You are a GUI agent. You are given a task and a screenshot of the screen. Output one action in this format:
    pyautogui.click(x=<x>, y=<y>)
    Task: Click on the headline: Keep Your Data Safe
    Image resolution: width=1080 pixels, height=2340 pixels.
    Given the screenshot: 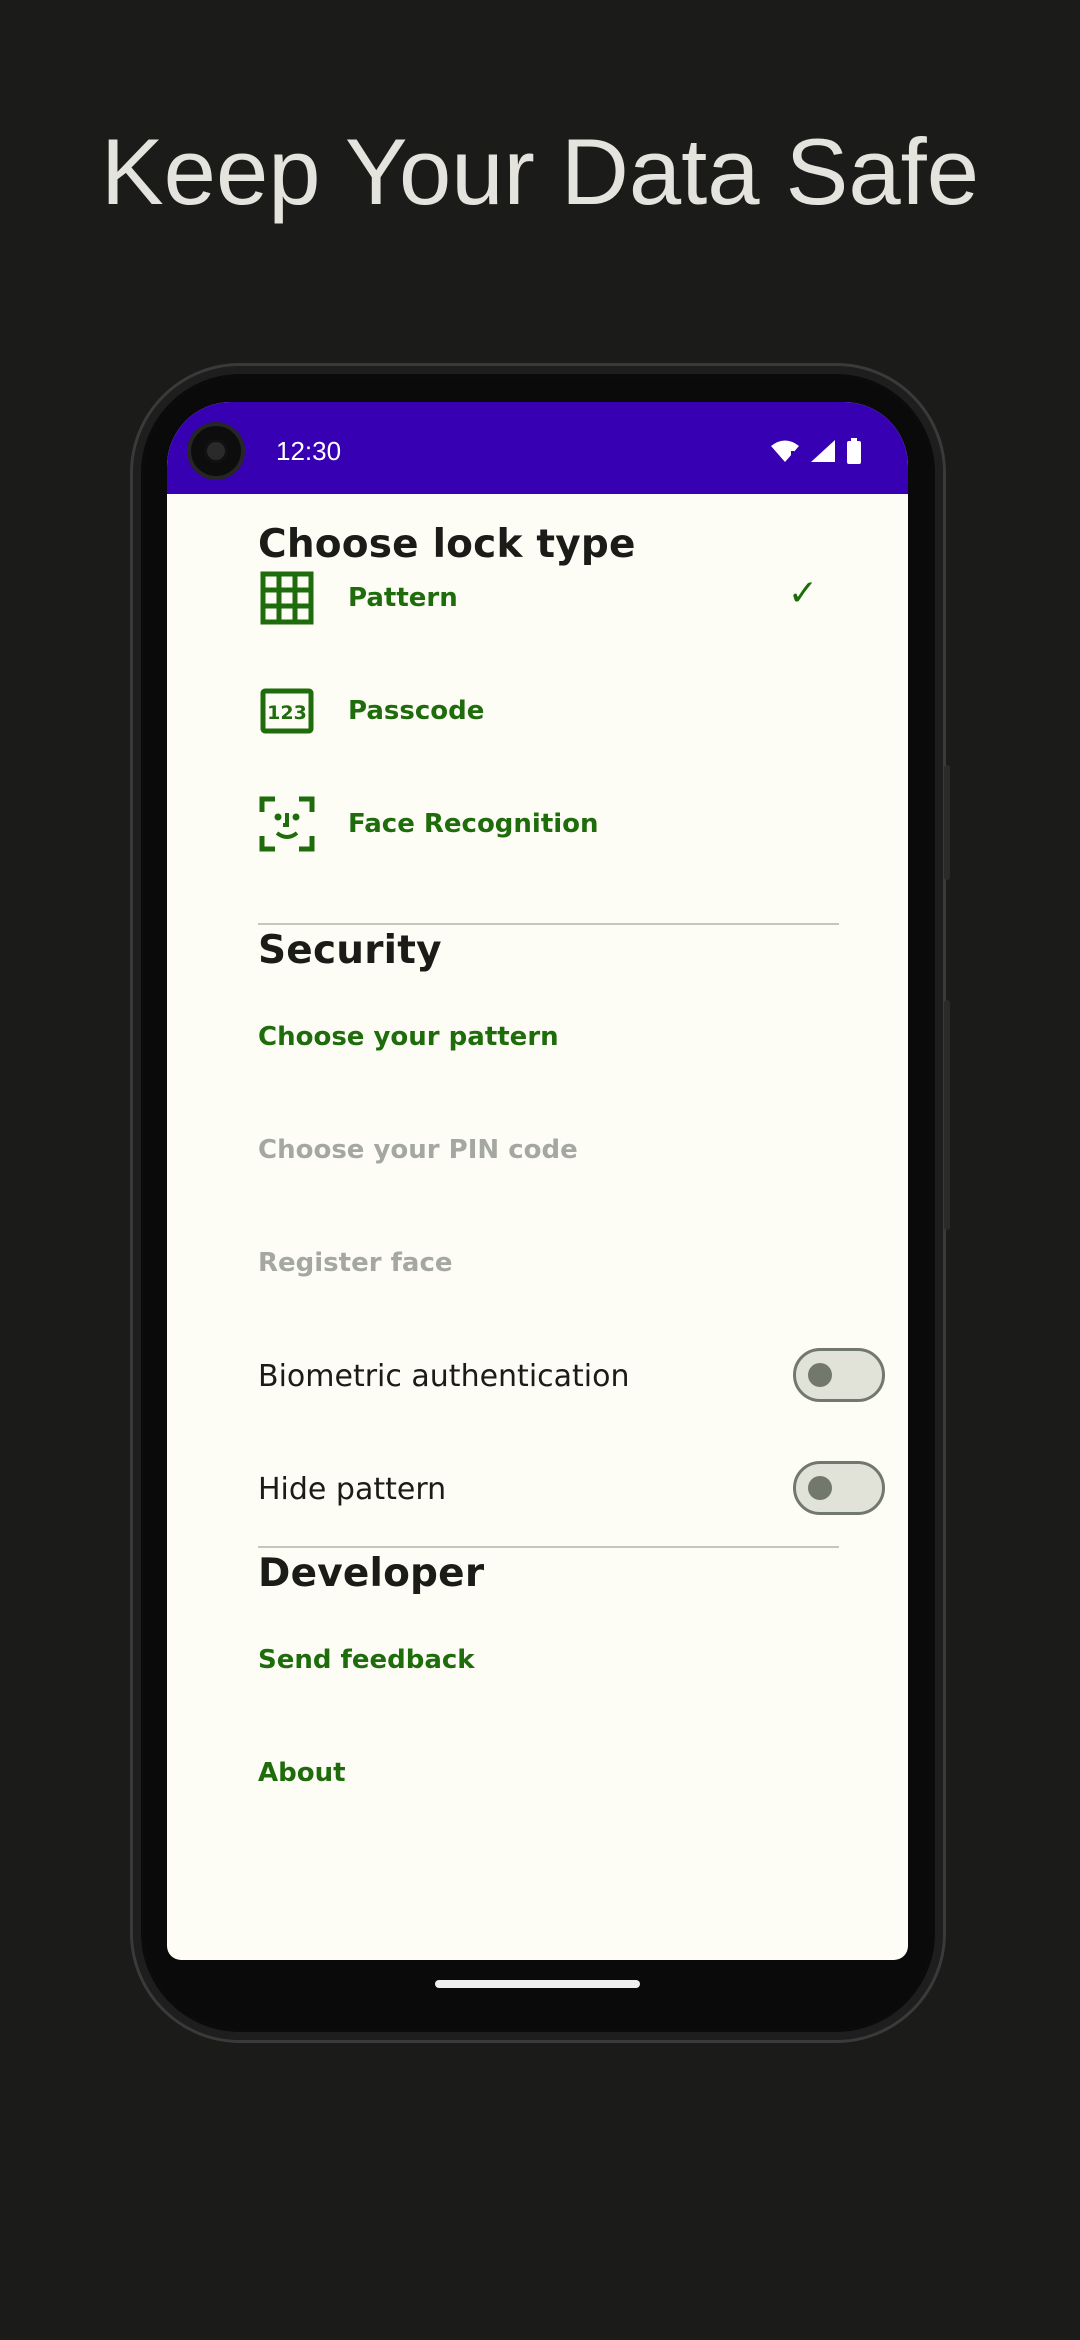 What is the action you would take?
    pyautogui.click(x=540, y=171)
    